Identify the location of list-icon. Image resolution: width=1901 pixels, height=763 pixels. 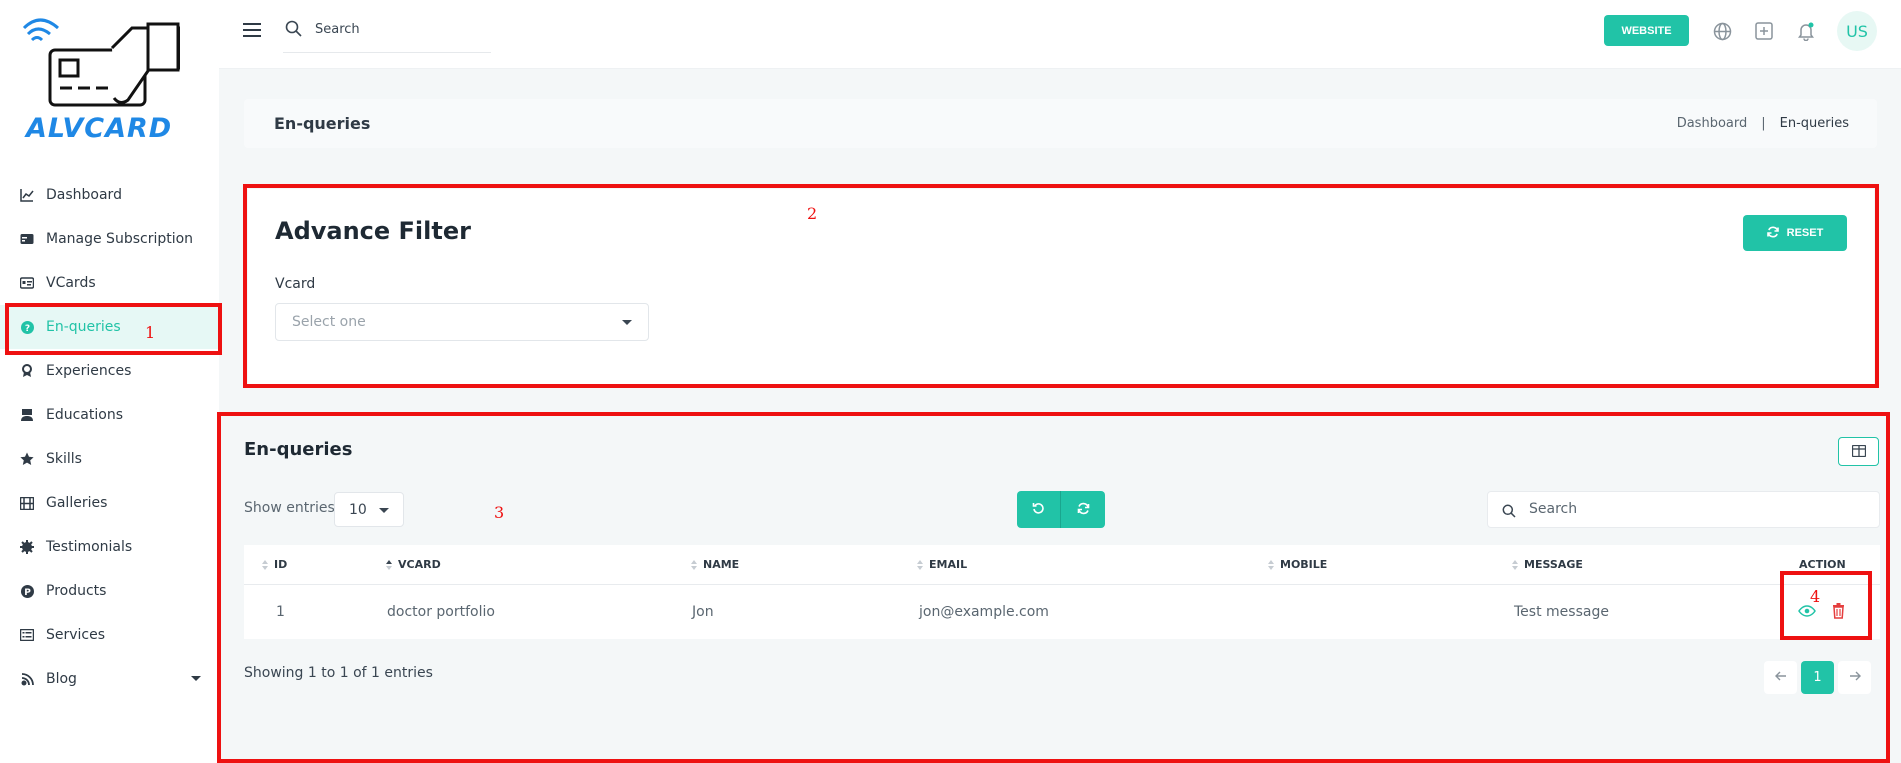
(27, 635).